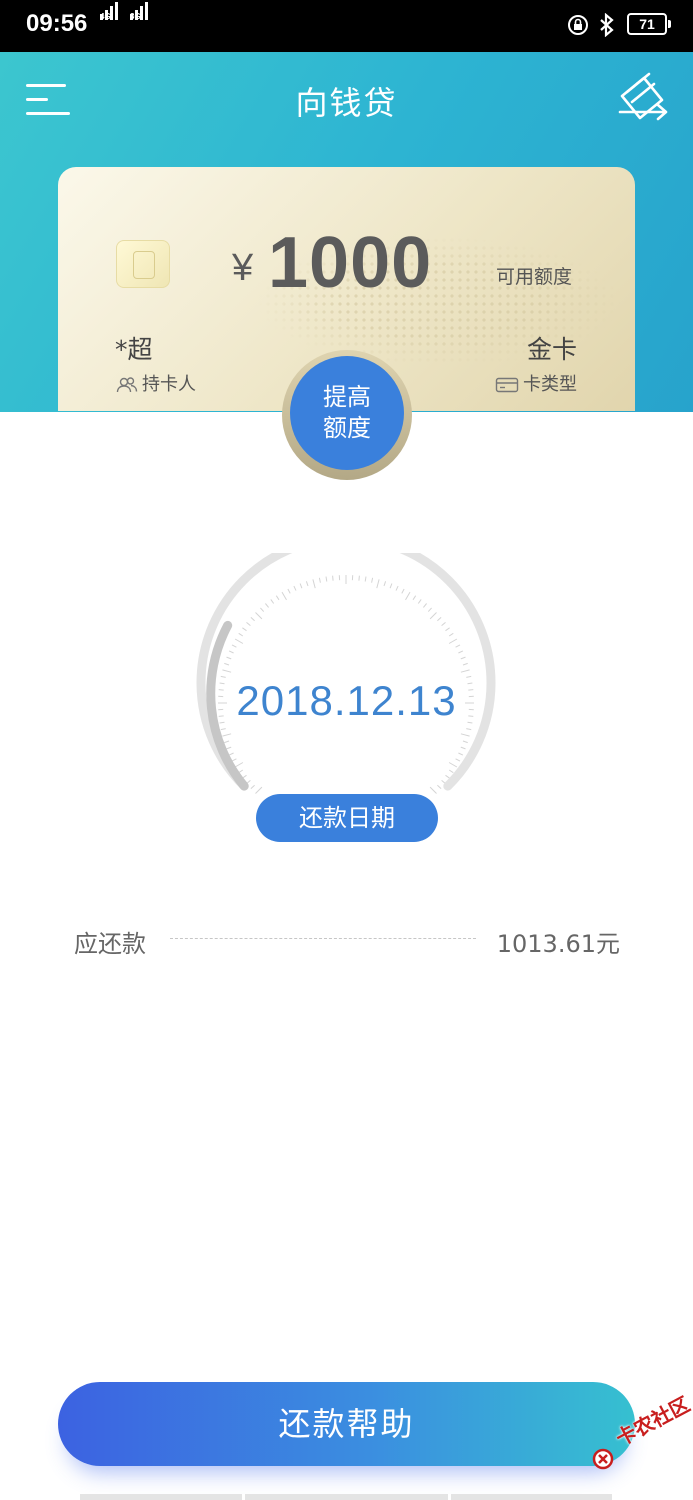 This screenshot has height=1500, width=693. What do you see at coordinates (169, 384) in the screenshot?
I see `card-holder-label-text: 持卡人` at bounding box center [169, 384].